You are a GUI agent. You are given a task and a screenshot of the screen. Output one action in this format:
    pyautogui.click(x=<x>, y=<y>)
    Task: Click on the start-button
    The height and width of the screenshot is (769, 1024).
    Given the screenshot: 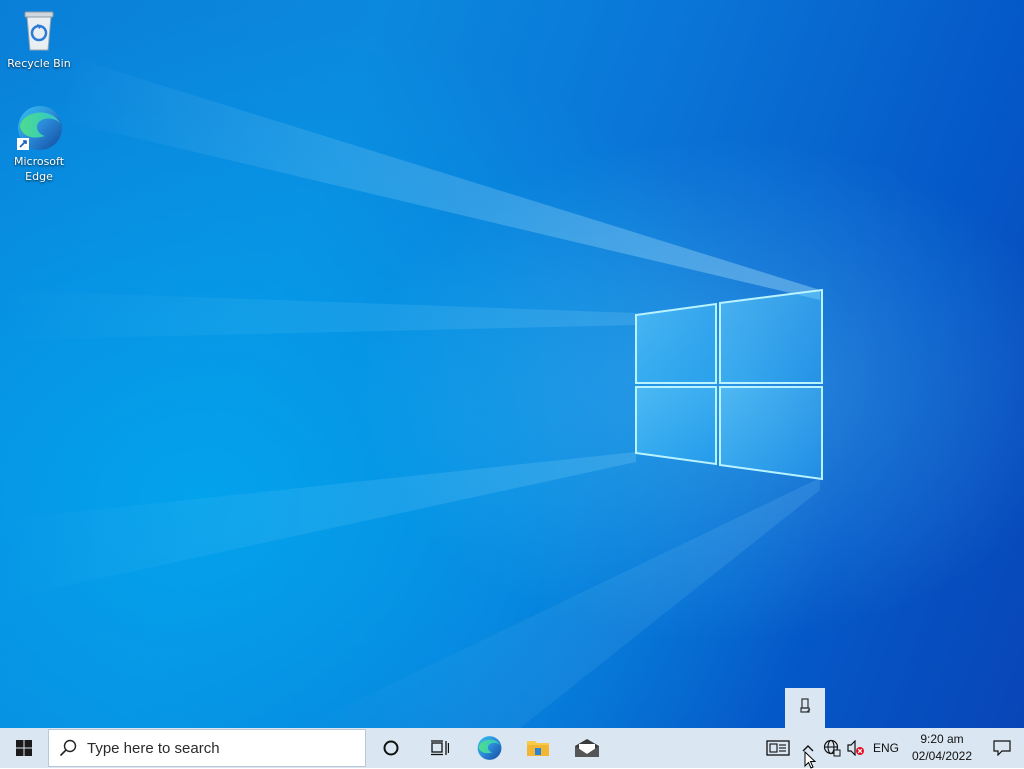 What is the action you would take?
    pyautogui.click(x=24, y=748)
    